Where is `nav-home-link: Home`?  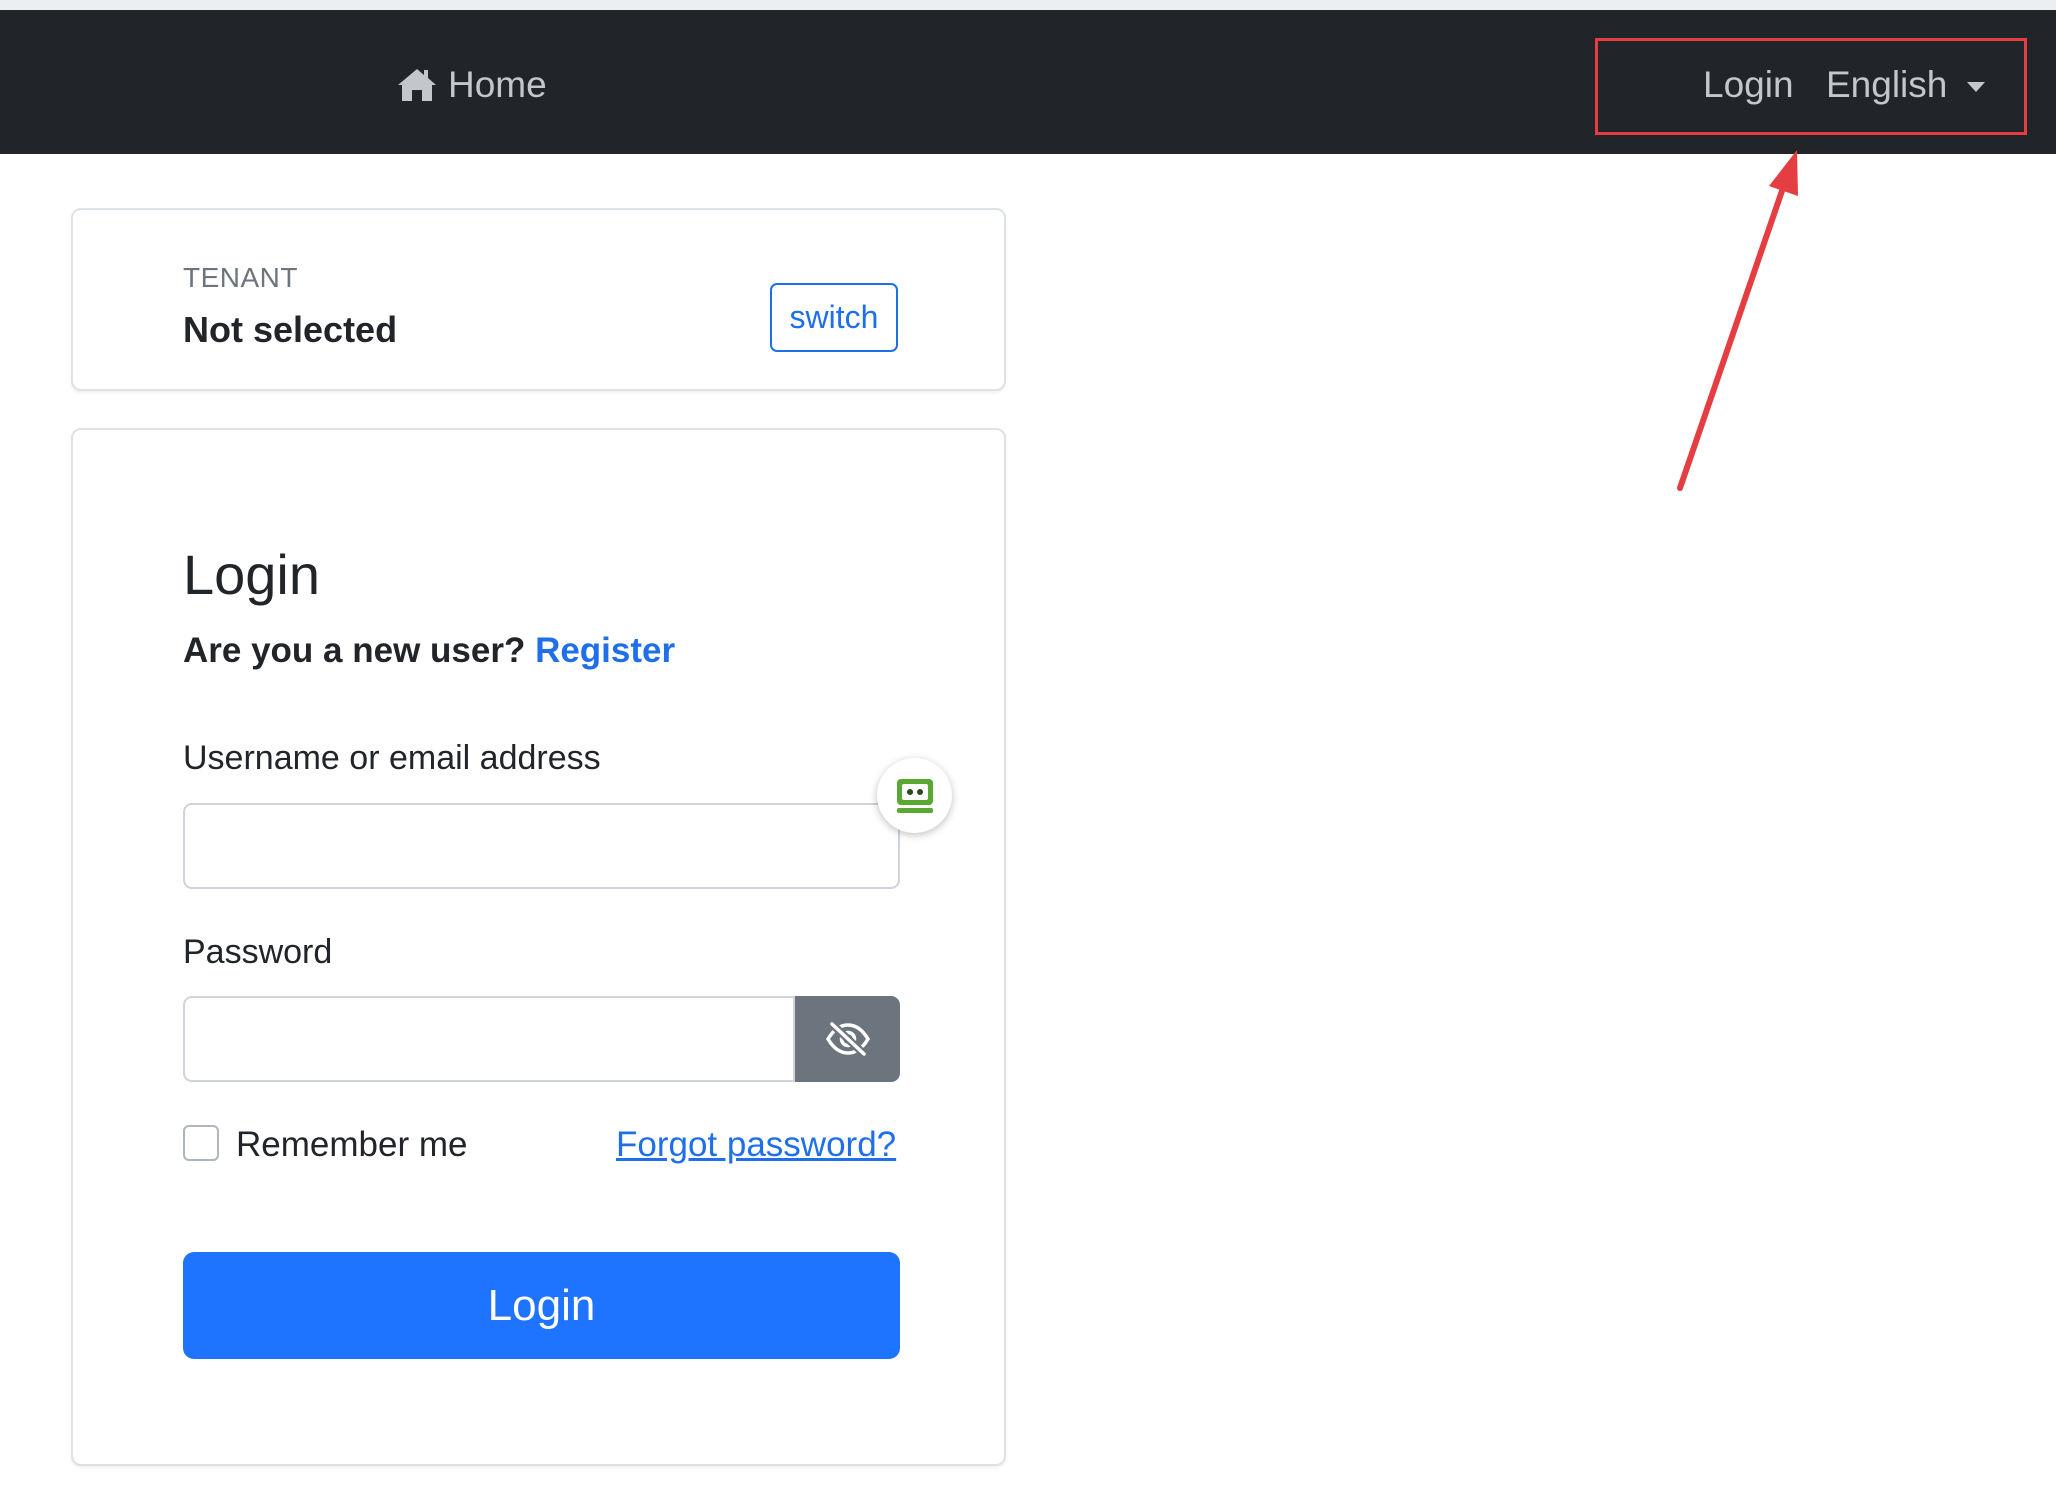 nav-home-link: Home is located at coordinates (471, 85).